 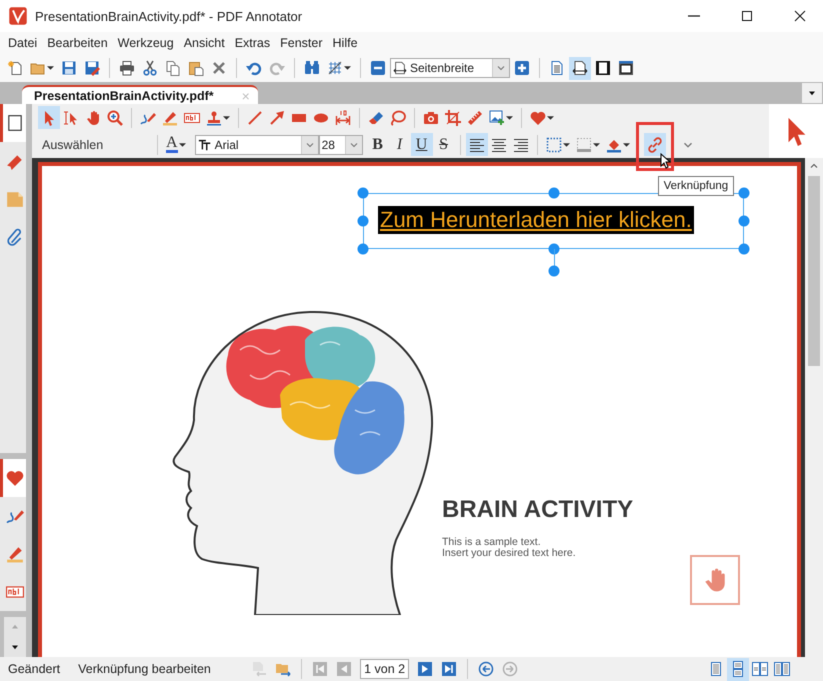 What do you see at coordinates (71, 118) in the screenshot?
I see `text-cursor-arrow-icon` at bounding box center [71, 118].